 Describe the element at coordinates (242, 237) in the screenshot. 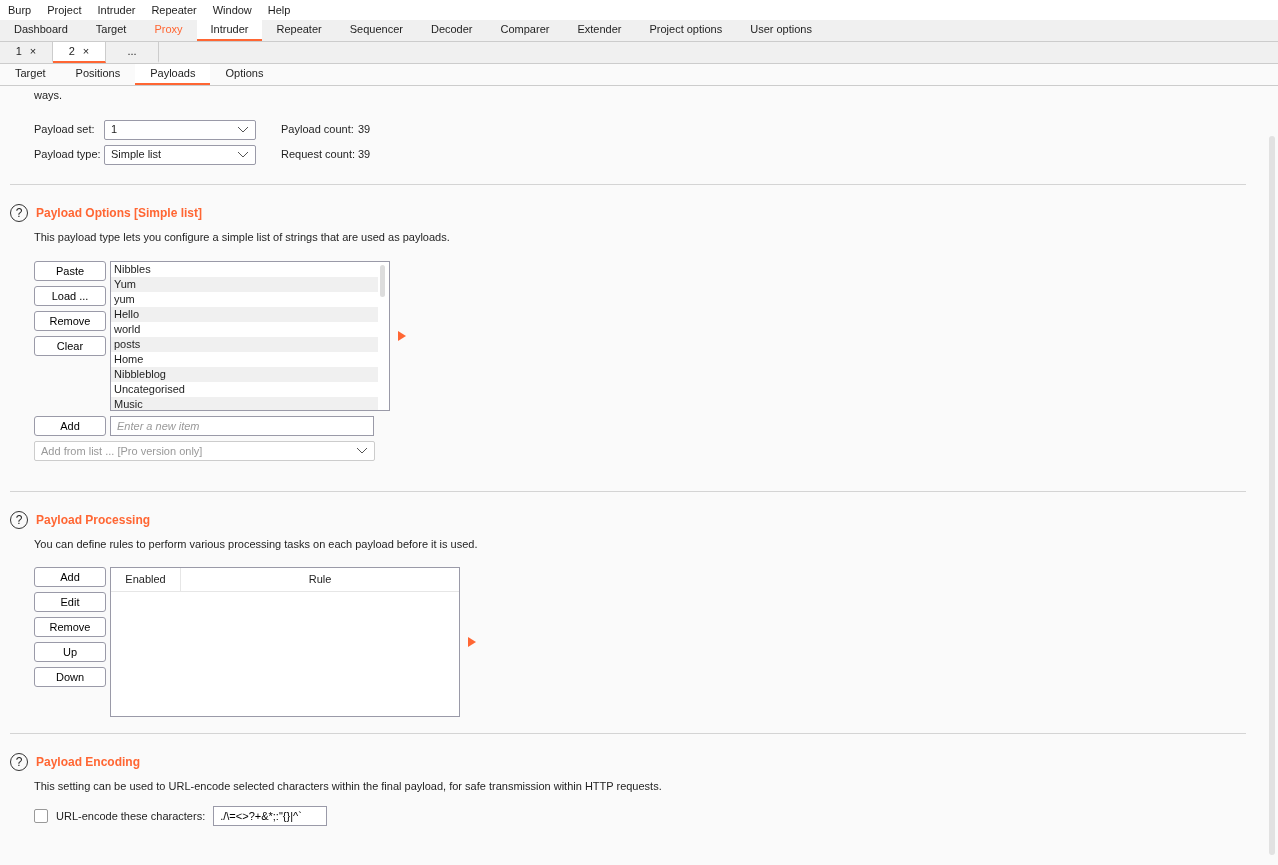

I see `section-description: This payload type lets you configure a simple list of strings that are used as payloads.` at that location.